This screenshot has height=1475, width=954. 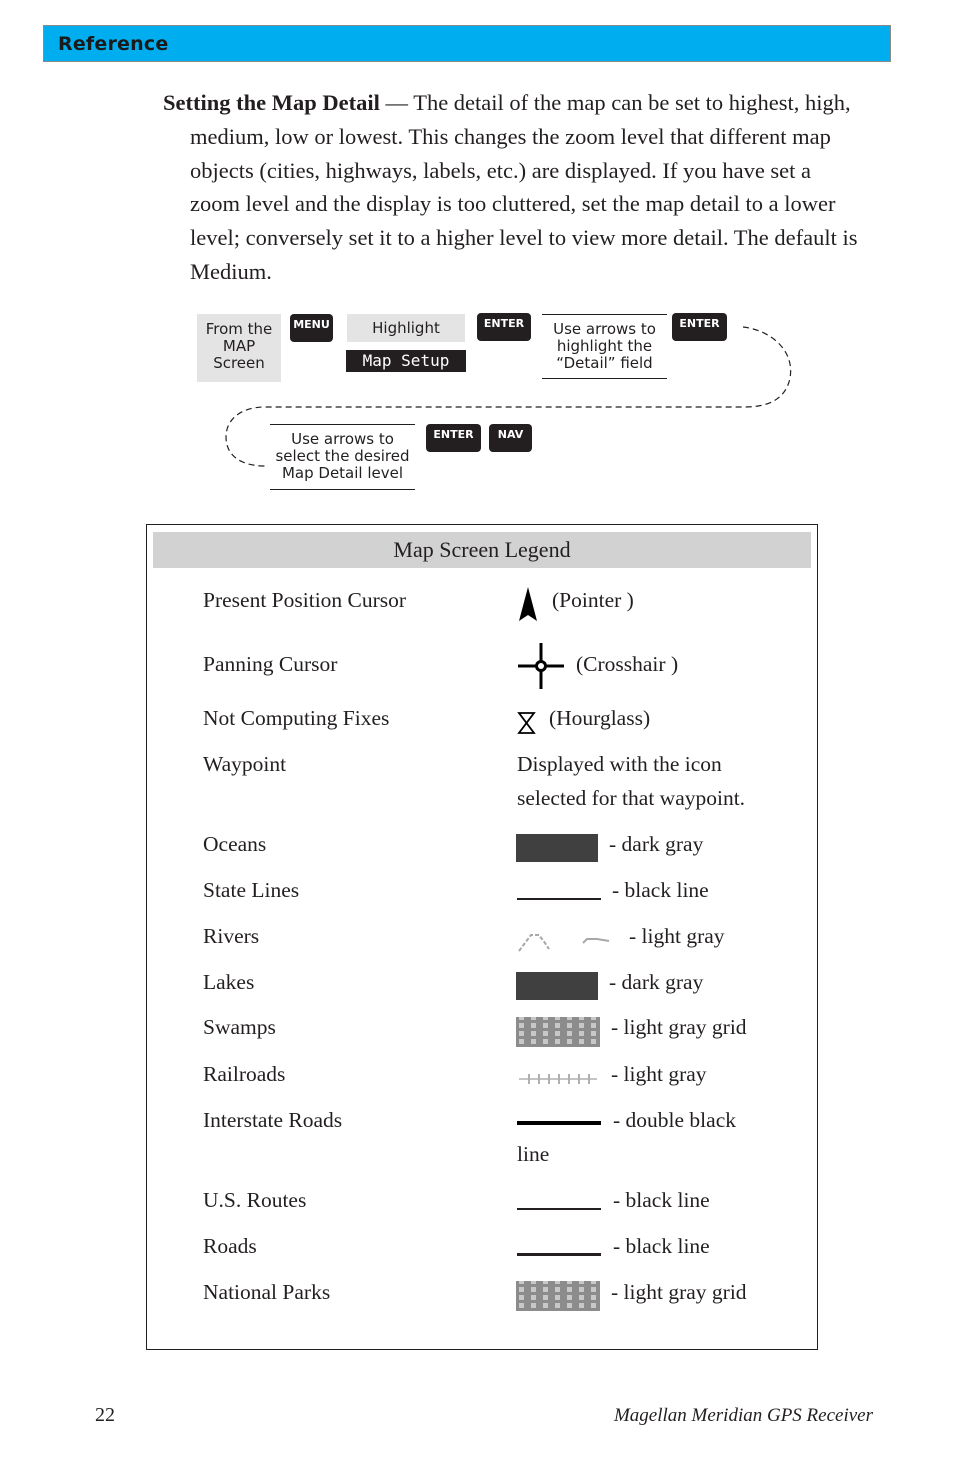 What do you see at coordinates (593, 600) in the screenshot?
I see `legend-row-desc: (Pointer )` at bounding box center [593, 600].